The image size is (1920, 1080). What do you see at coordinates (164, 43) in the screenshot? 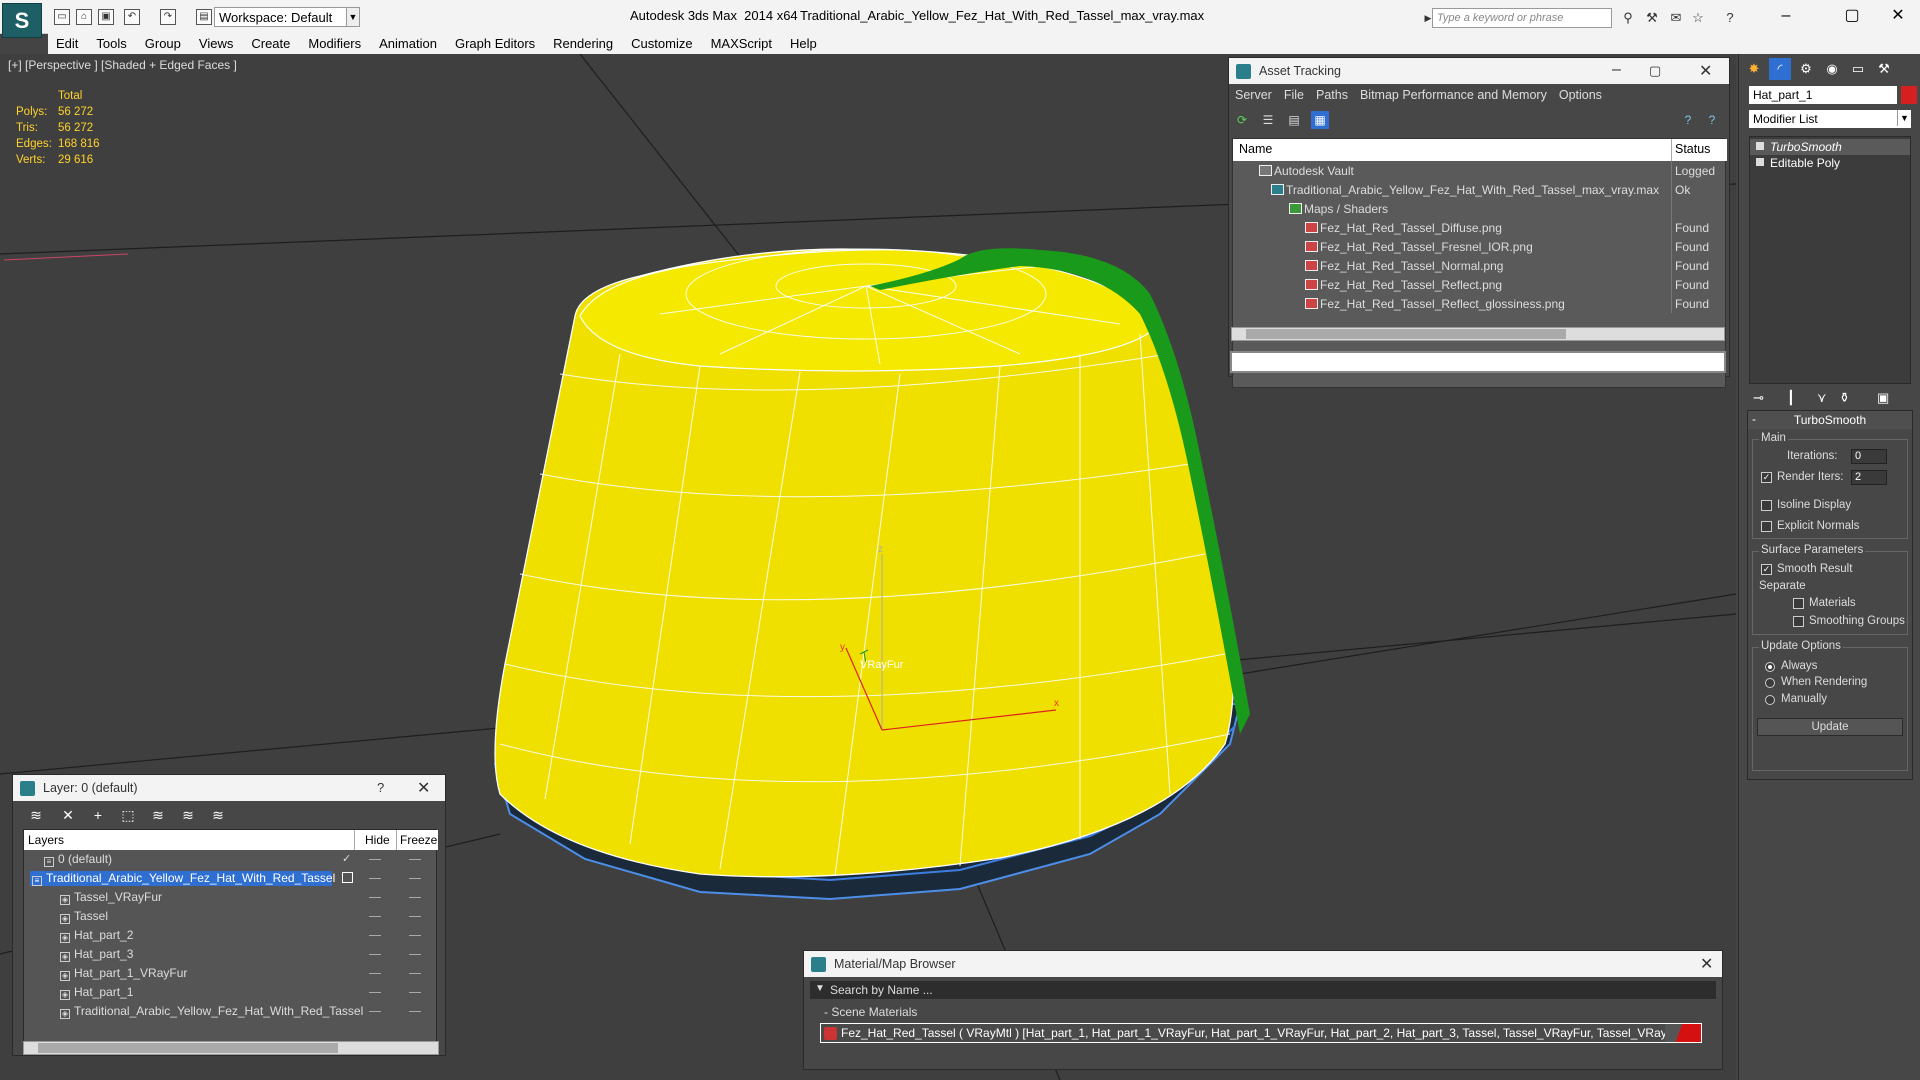
I see `menu-group: Group` at bounding box center [164, 43].